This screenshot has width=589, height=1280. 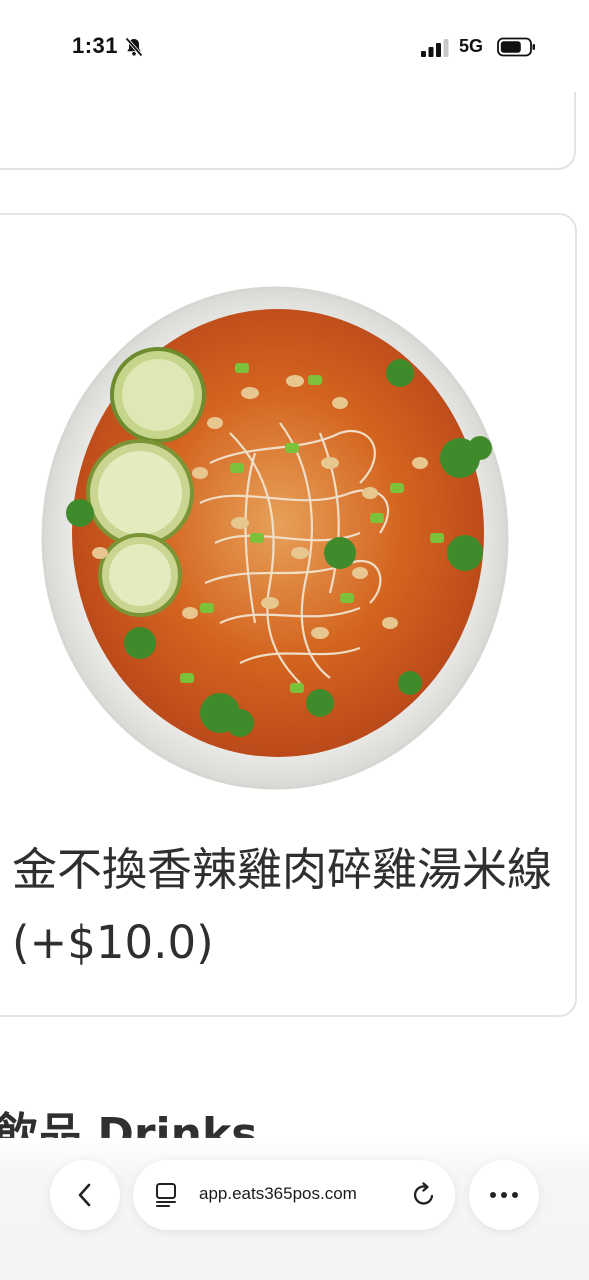 I want to click on network-type: 5G, so click(x=471, y=46).